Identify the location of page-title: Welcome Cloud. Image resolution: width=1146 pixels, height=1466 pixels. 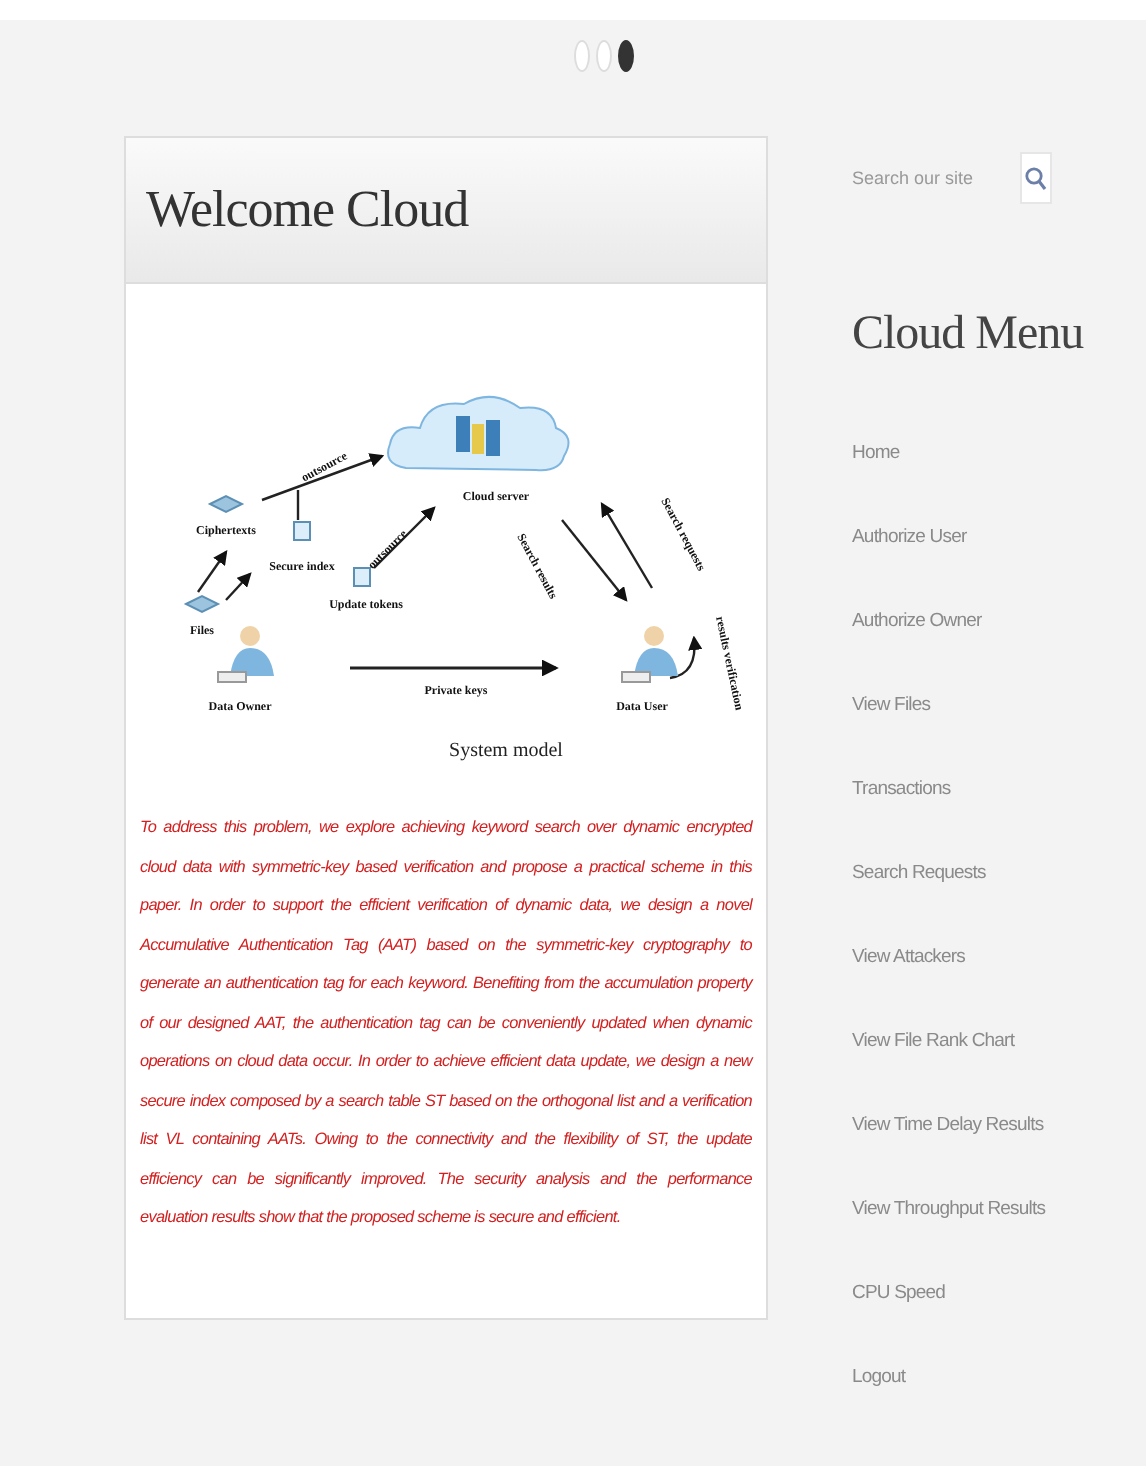
(307, 210).